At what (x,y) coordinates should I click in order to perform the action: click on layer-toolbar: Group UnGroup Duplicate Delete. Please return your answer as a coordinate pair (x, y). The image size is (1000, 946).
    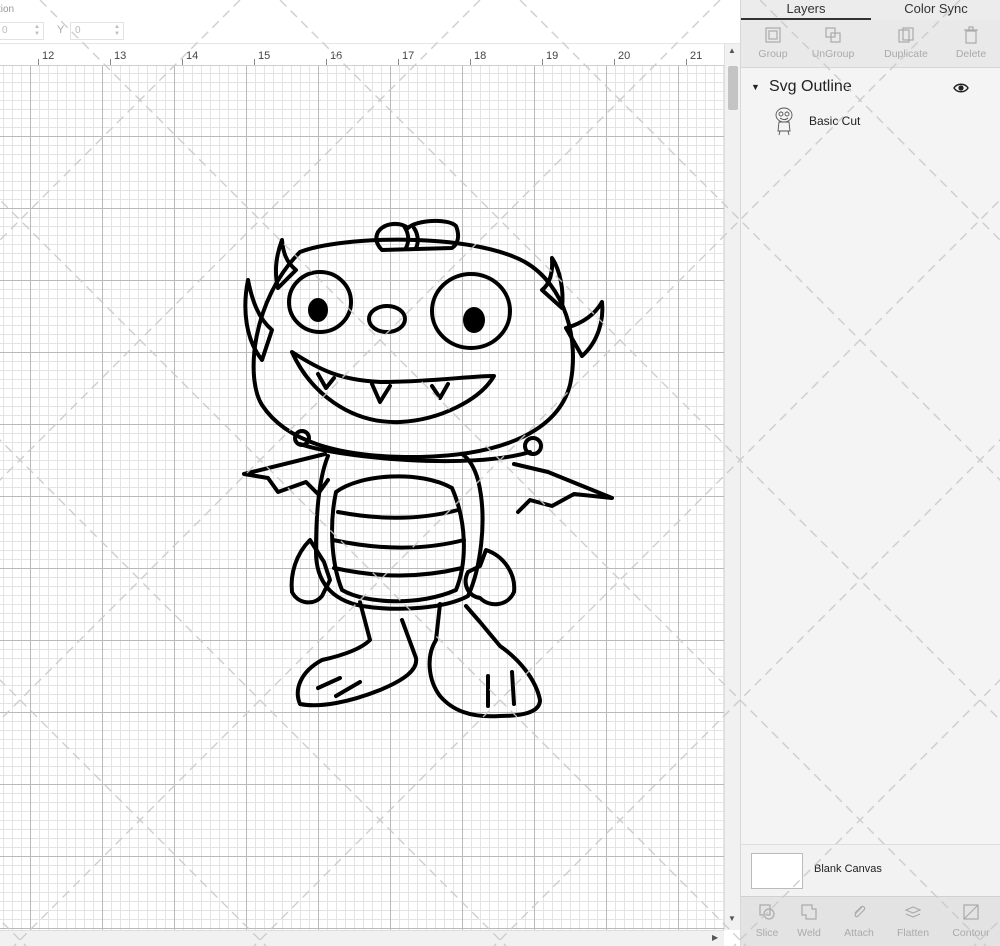
    Looking at the image, I should click on (870, 44).